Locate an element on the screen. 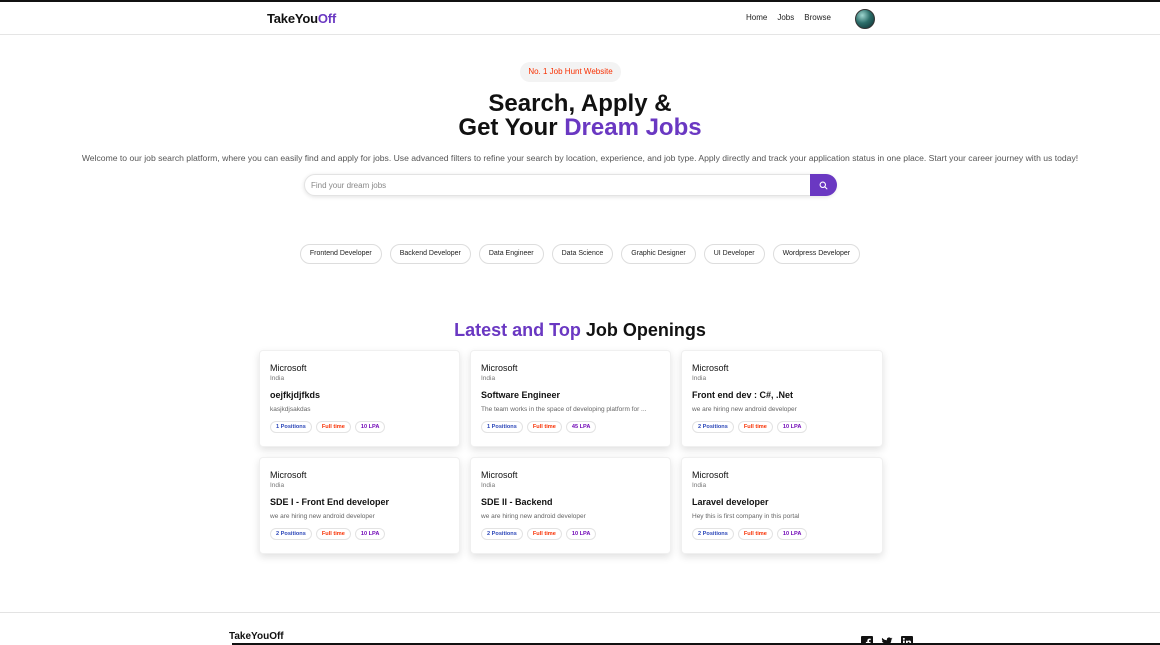  search-bar is located at coordinates (570, 185).